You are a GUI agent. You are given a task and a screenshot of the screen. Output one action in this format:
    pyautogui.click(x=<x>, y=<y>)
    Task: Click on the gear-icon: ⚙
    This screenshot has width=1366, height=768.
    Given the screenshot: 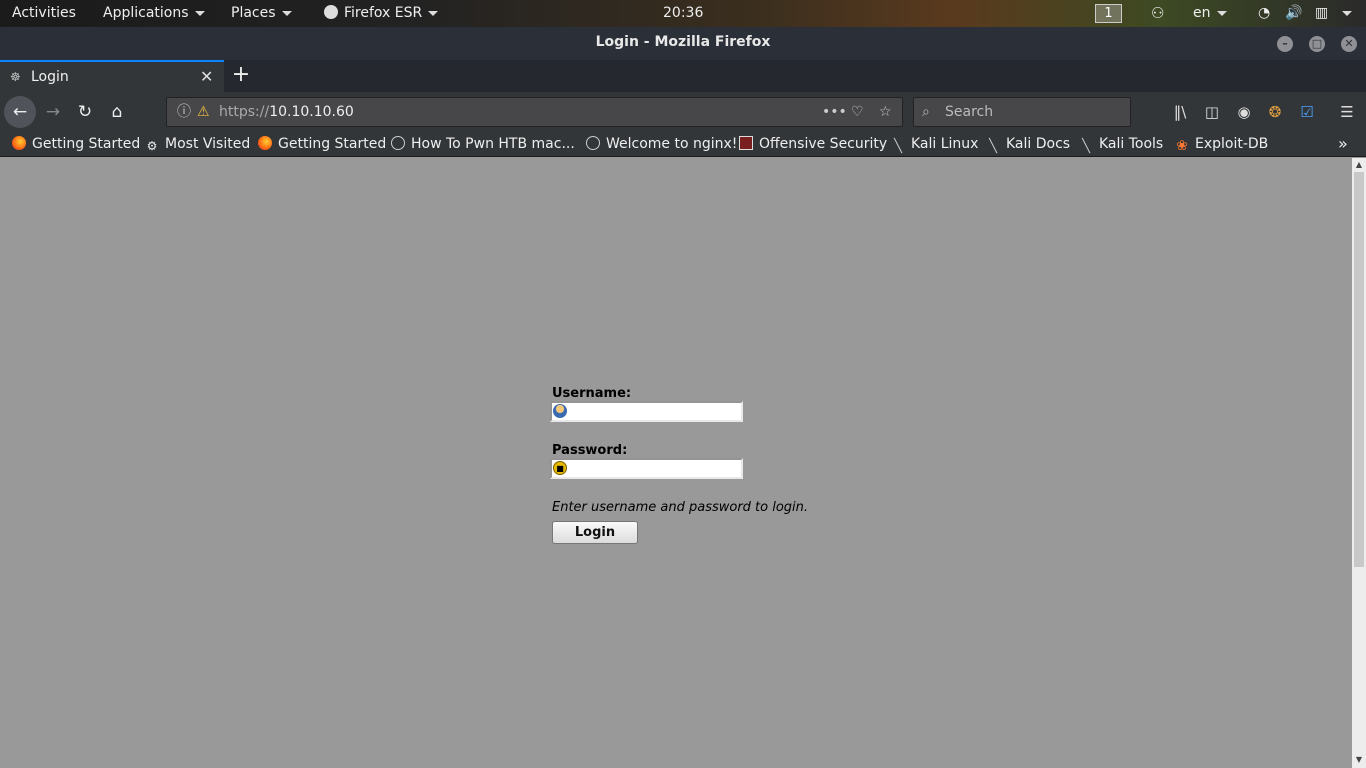 What is the action you would take?
    pyautogui.click(x=152, y=146)
    